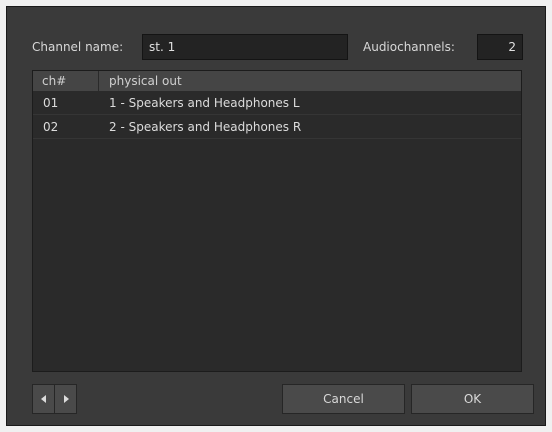 This screenshot has width=552, height=432. What do you see at coordinates (245, 47) in the screenshot?
I see `channel-name-input: st. 1` at bounding box center [245, 47].